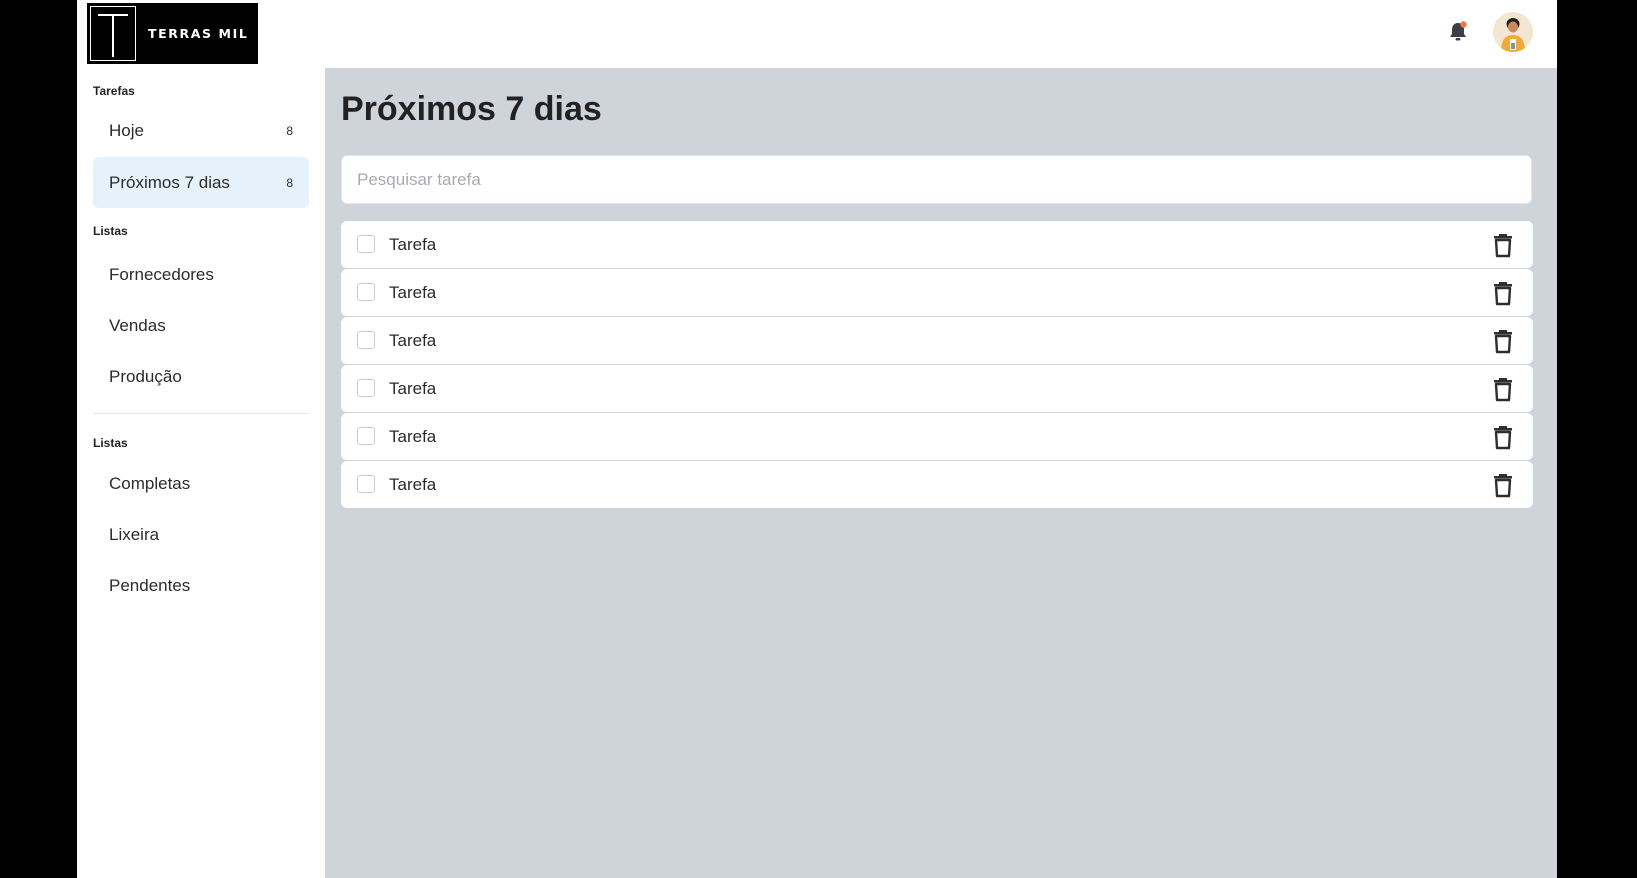  I want to click on sidebar-item-pendentes: Pendentes, so click(201, 585).